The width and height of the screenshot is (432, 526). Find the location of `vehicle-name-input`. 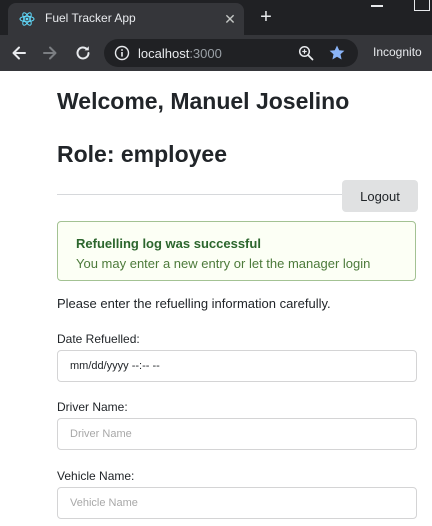

vehicle-name-input is located at coordinates (237, 503).